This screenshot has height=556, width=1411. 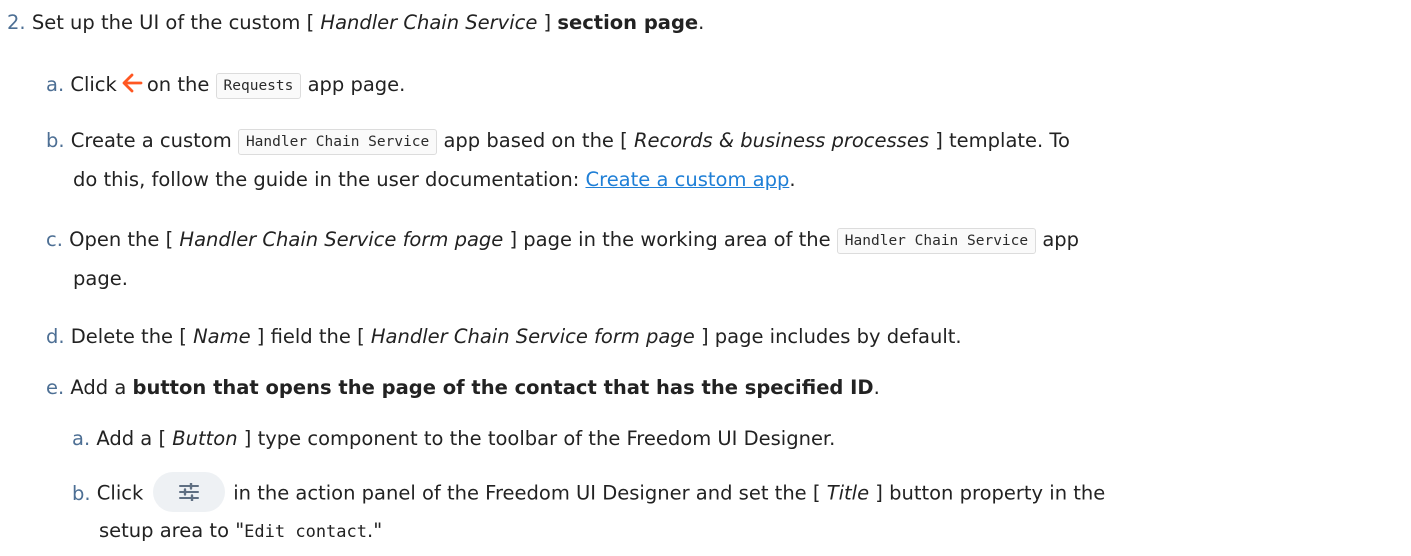 What do you see at coordinates (124, 239) in the screenshot?
I see `text: Open the [` at bounding box center [124, 239].